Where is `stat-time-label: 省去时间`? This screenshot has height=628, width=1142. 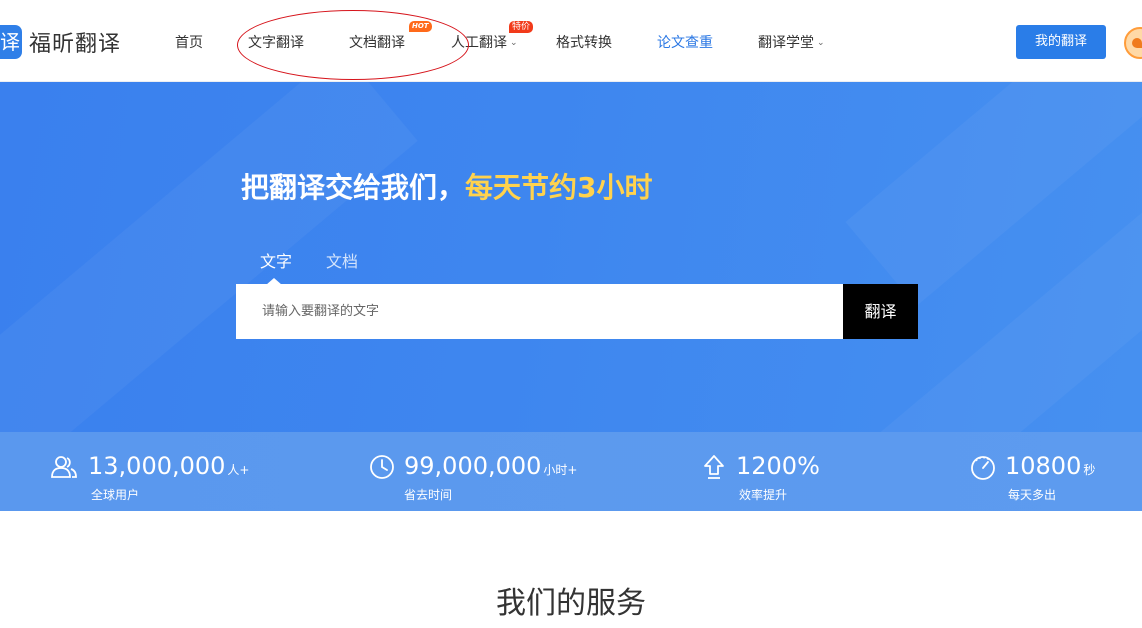 stat-time-label: 省去时间 is located at coordinates (428, 495).